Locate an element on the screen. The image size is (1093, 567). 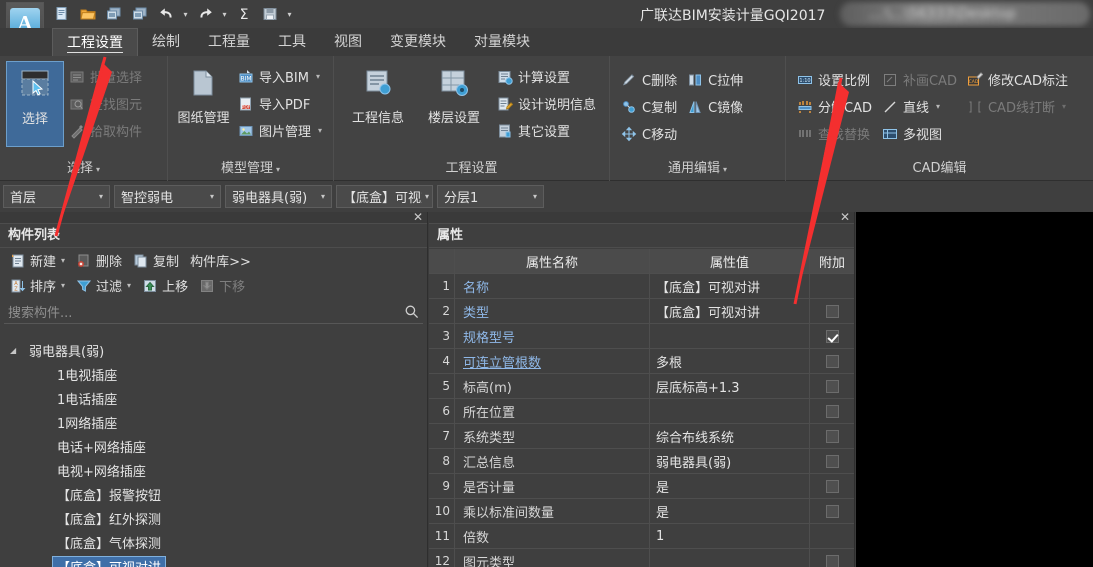
set-scale-button: 1:10 设置比例 is located at coordinates (834, 79).